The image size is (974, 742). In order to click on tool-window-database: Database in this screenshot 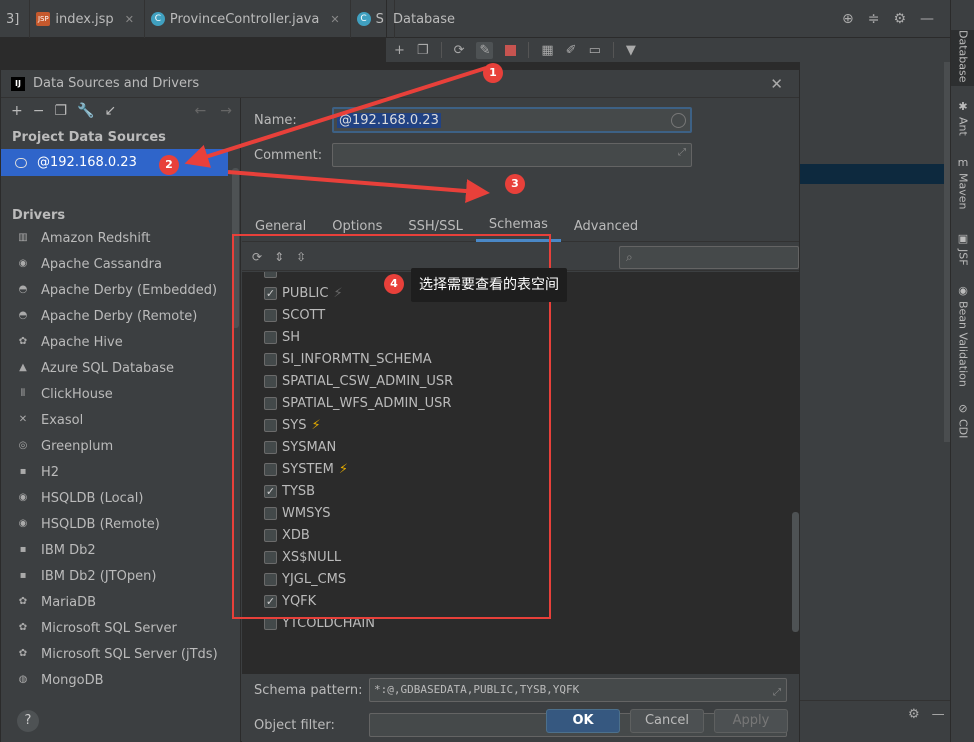, I will do `click(962, 58)`.